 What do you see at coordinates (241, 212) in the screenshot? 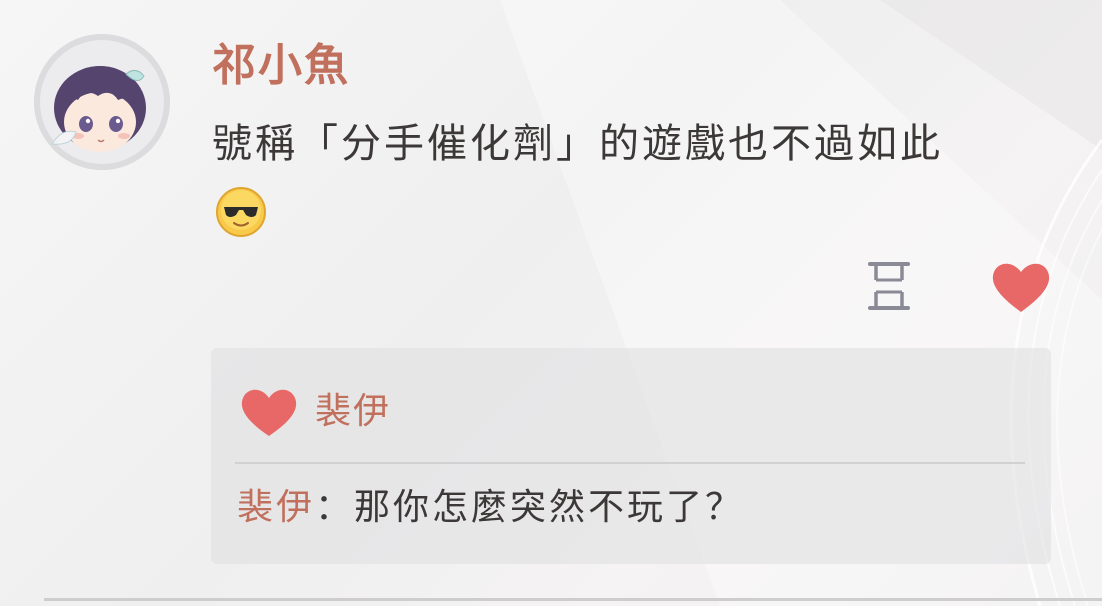
I see `sunglasses-emoji-icon` at bounding box center [241, 212].